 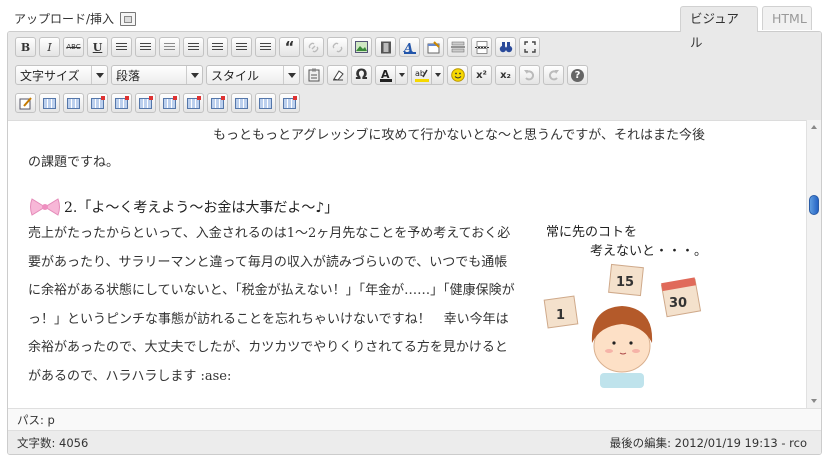 I want to click on highlight-color-picker: ab, so click(x=427, y=75).